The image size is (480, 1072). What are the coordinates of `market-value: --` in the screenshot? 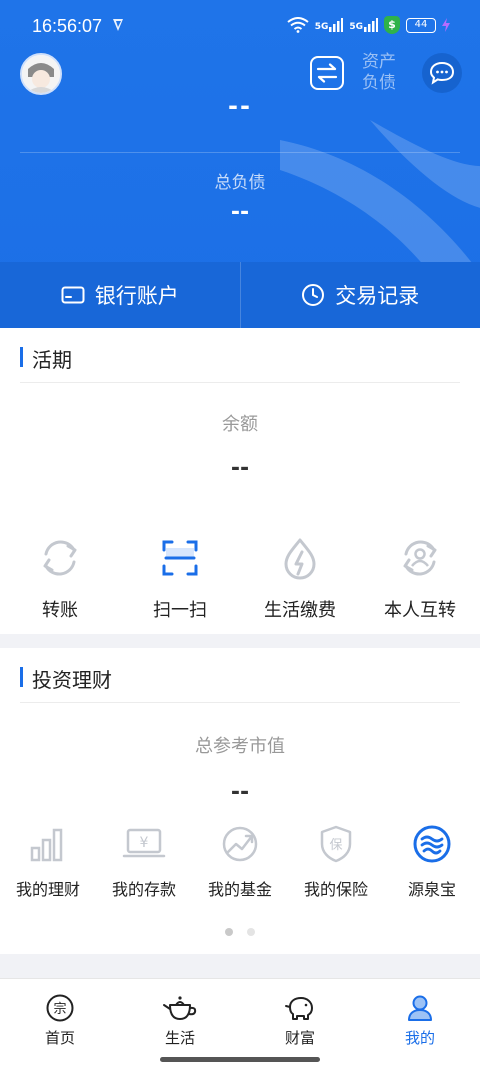 It's located at (240, 792).